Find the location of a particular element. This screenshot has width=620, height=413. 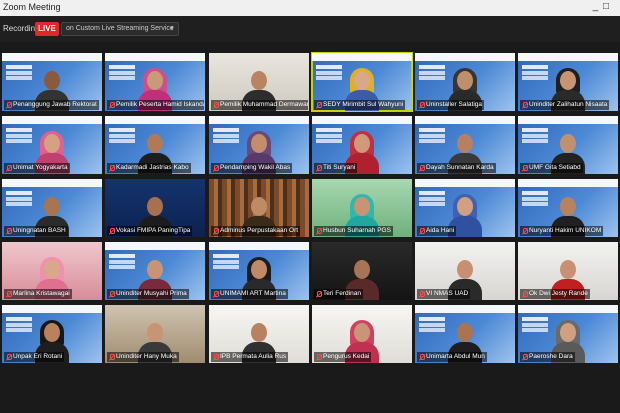

participant-name-label: Unimat Yogyakarta is located at coordinates (37, 168).